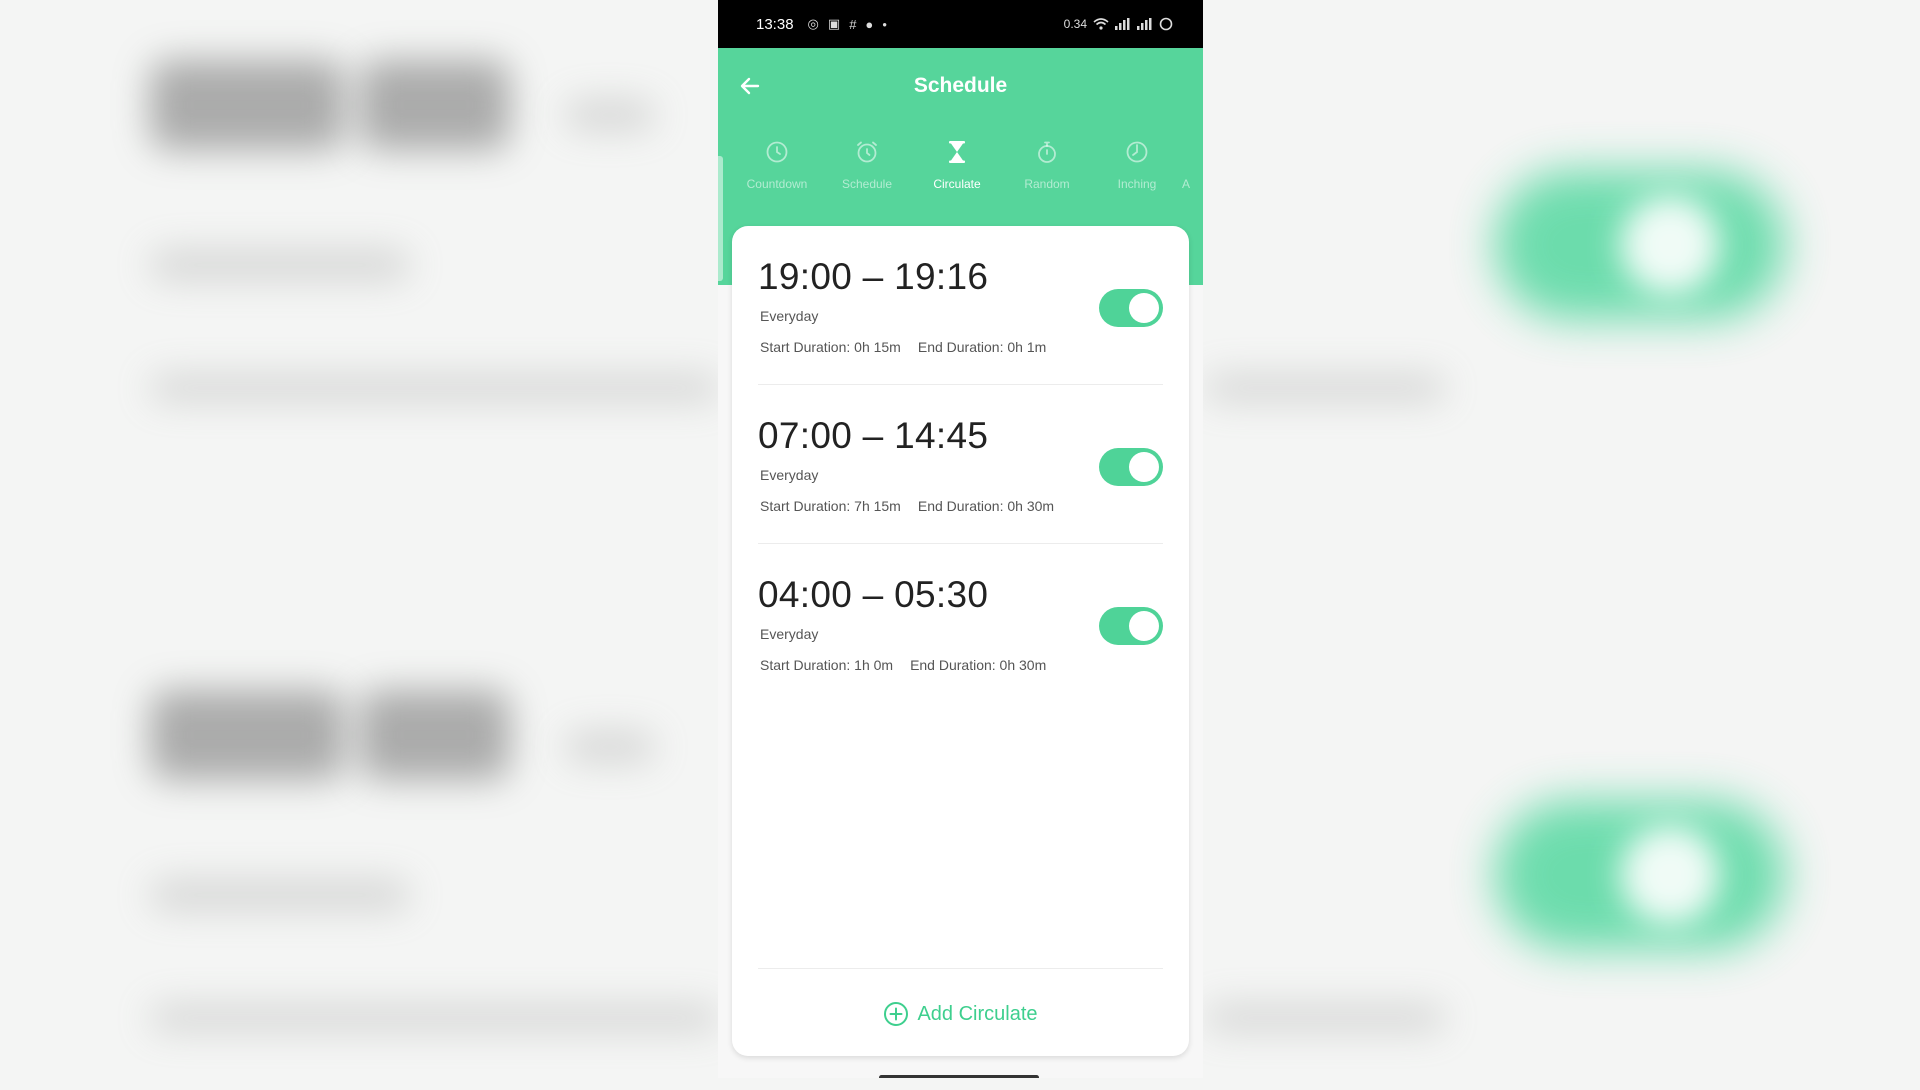  I want to click on alarm-clock-icon, so click(867, 152).